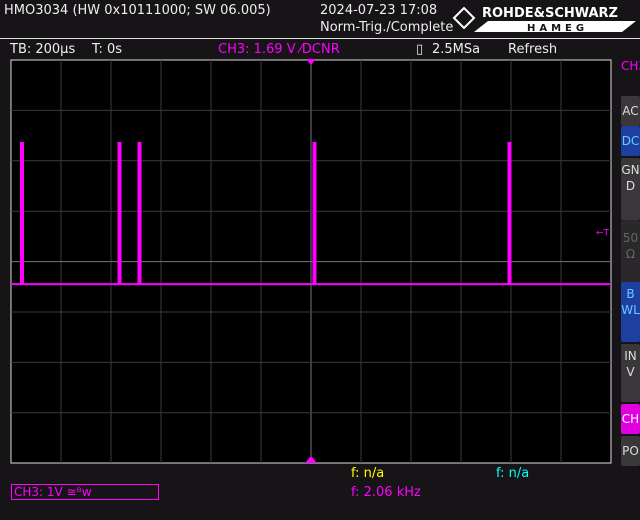  What do you see at coordinates (630, 66) in the screenshot?
I see `side-menu-channel: CH3` at bounding box center [630, 66].